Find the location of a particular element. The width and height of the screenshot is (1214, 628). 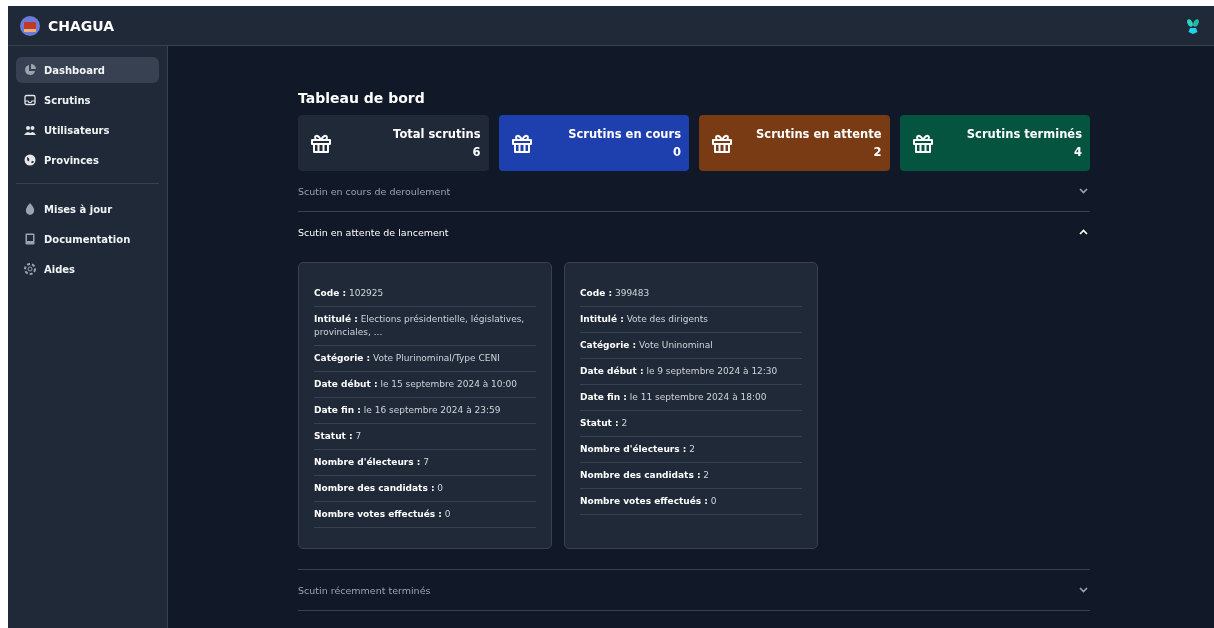

globe-icon is located at coordinates (30, 160).